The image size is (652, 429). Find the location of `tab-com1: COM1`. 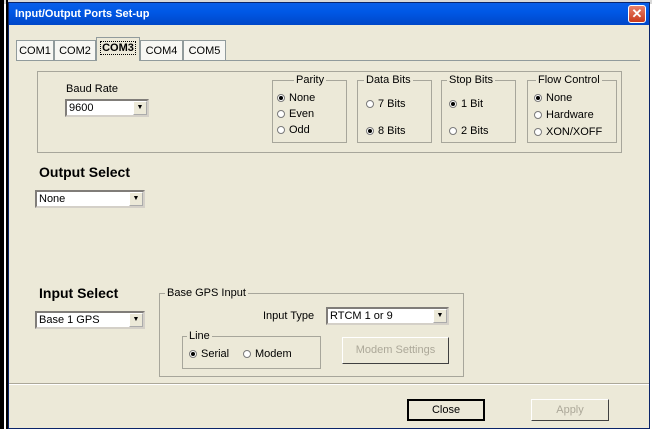

tab-com1: COM1 is located at coordinates (35, 50).